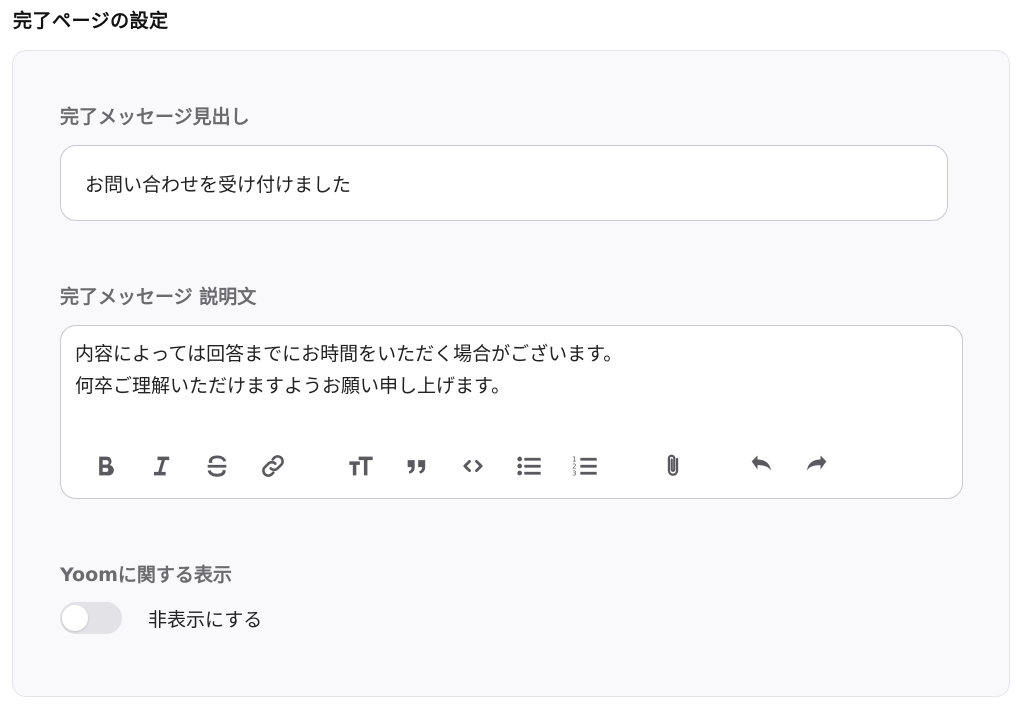  I want to click on description-line: 内容によっては回答までにお時間をいただく場合がございます。, so click(349, 354).